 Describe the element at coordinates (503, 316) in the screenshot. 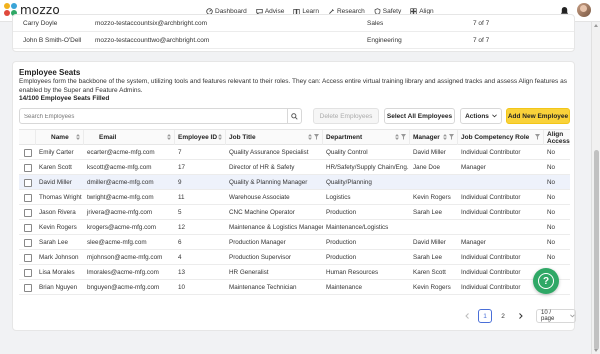

I see `page-2-button: 2` at that location.